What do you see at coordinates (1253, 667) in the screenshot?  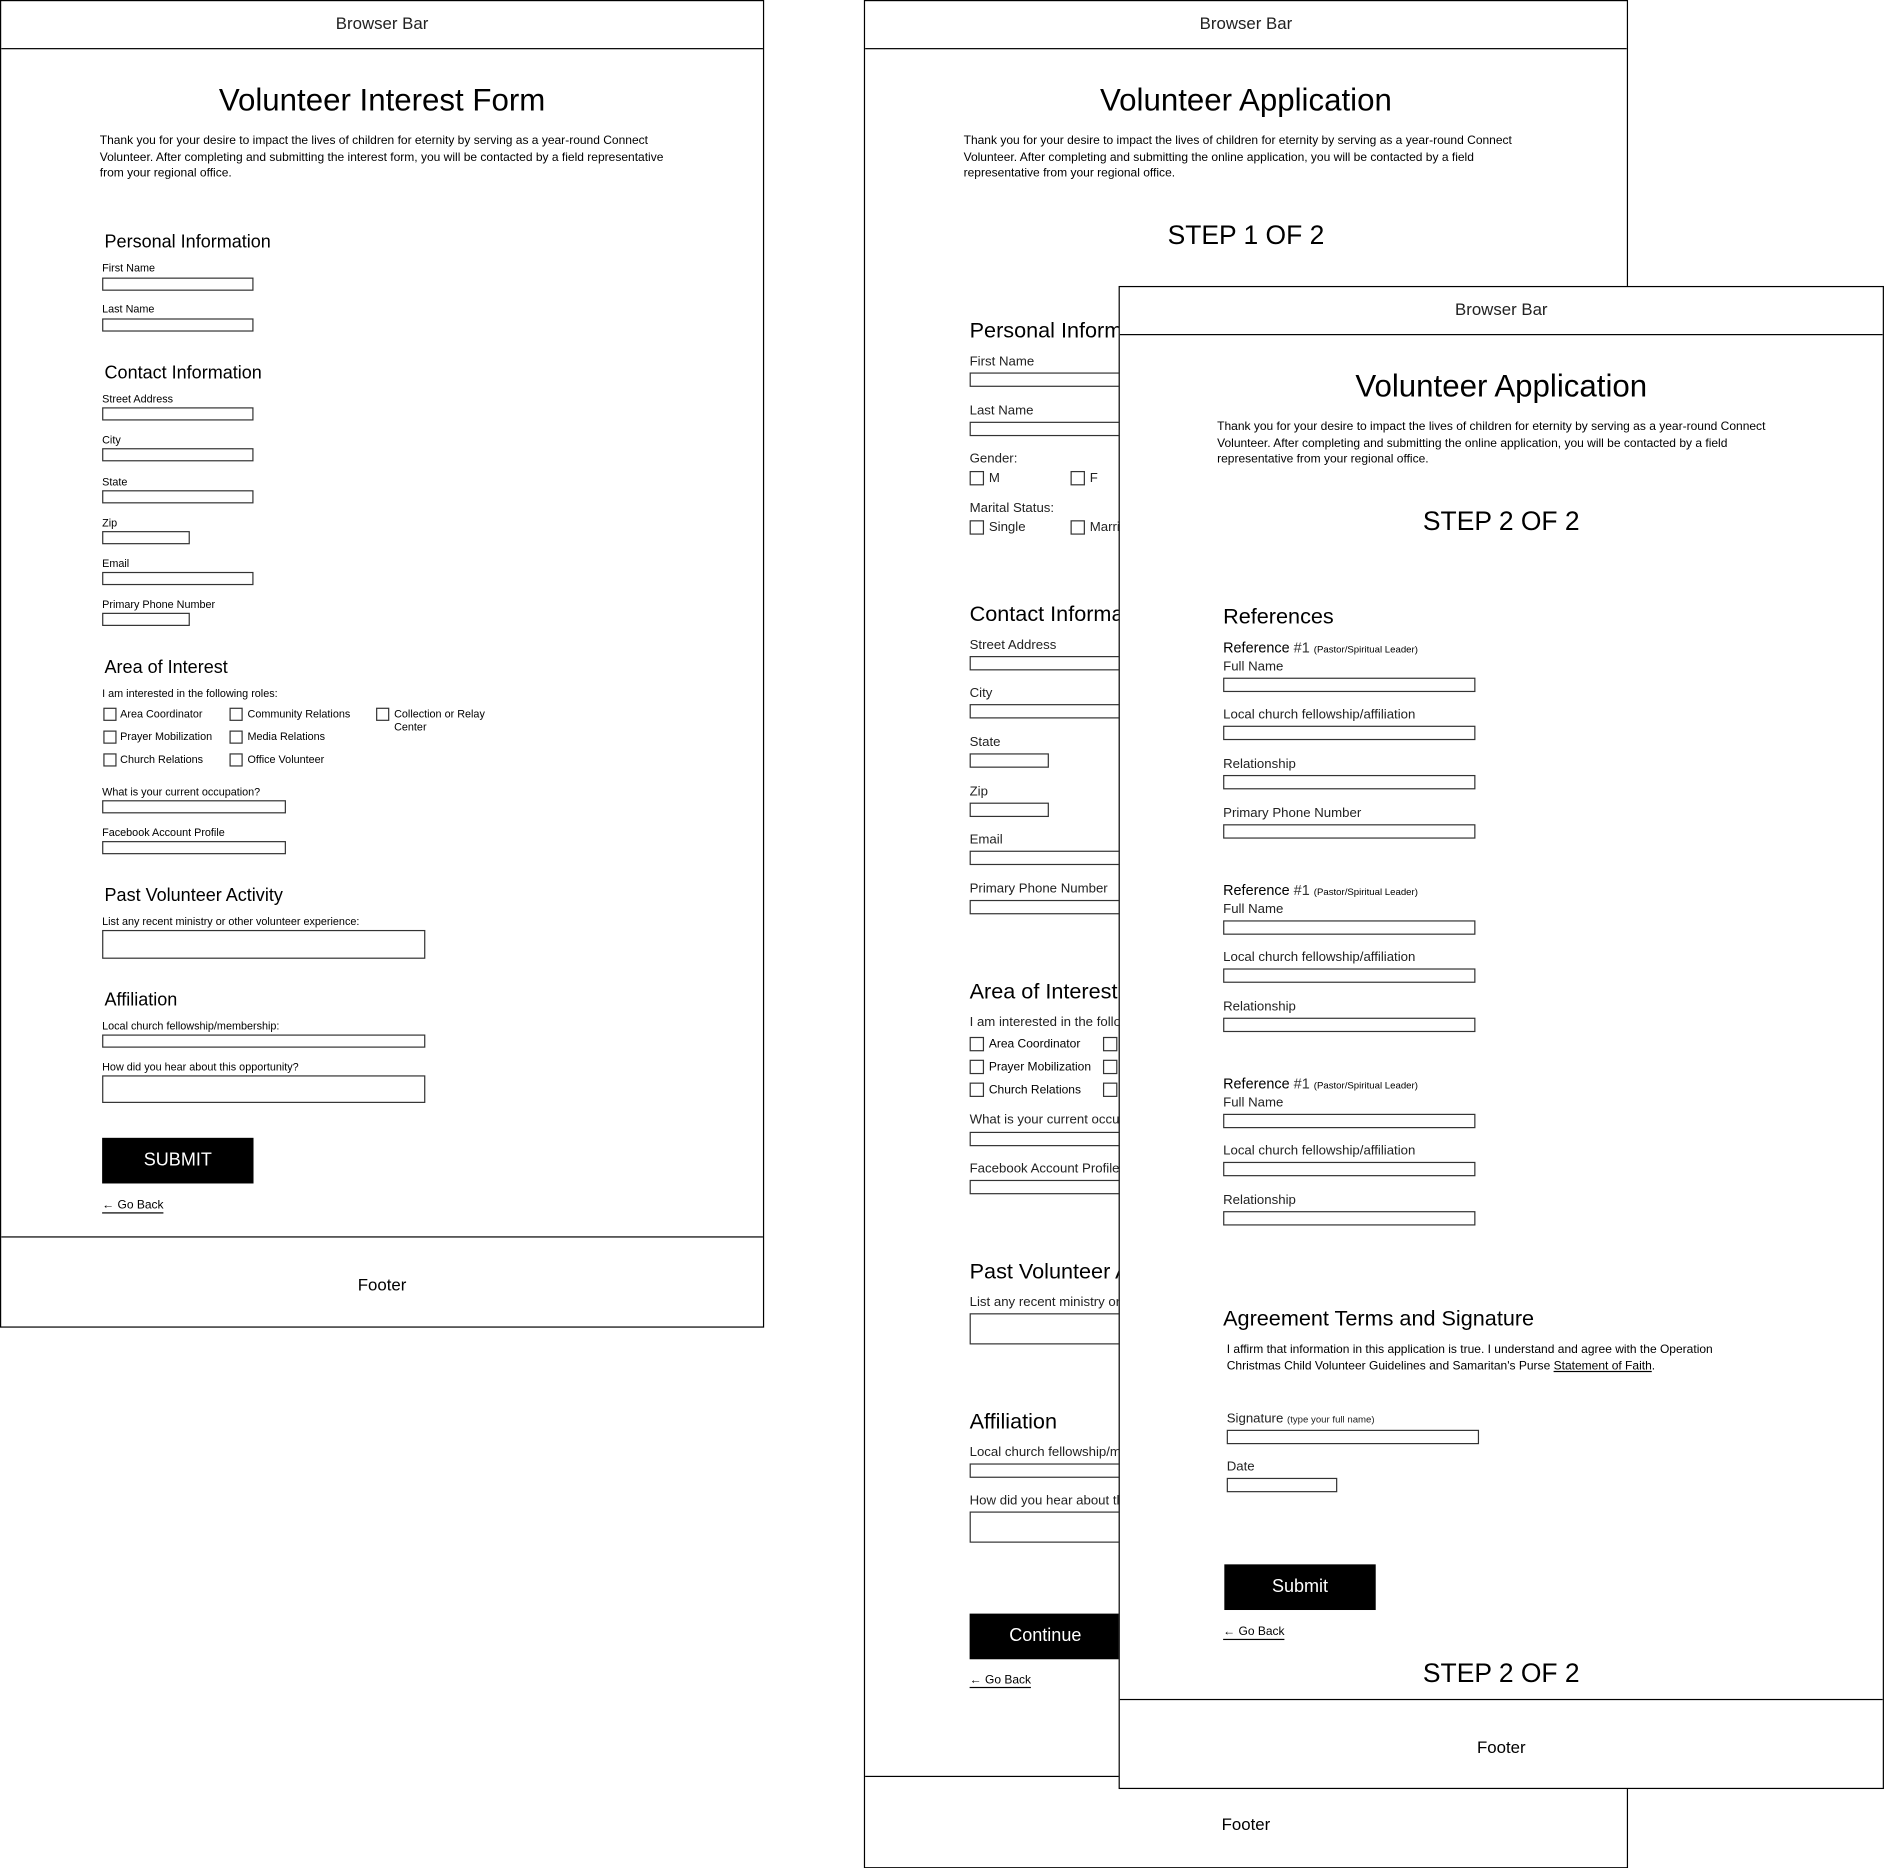 I see `full-name-label: Full Name` at bounding box center [1253, 667].